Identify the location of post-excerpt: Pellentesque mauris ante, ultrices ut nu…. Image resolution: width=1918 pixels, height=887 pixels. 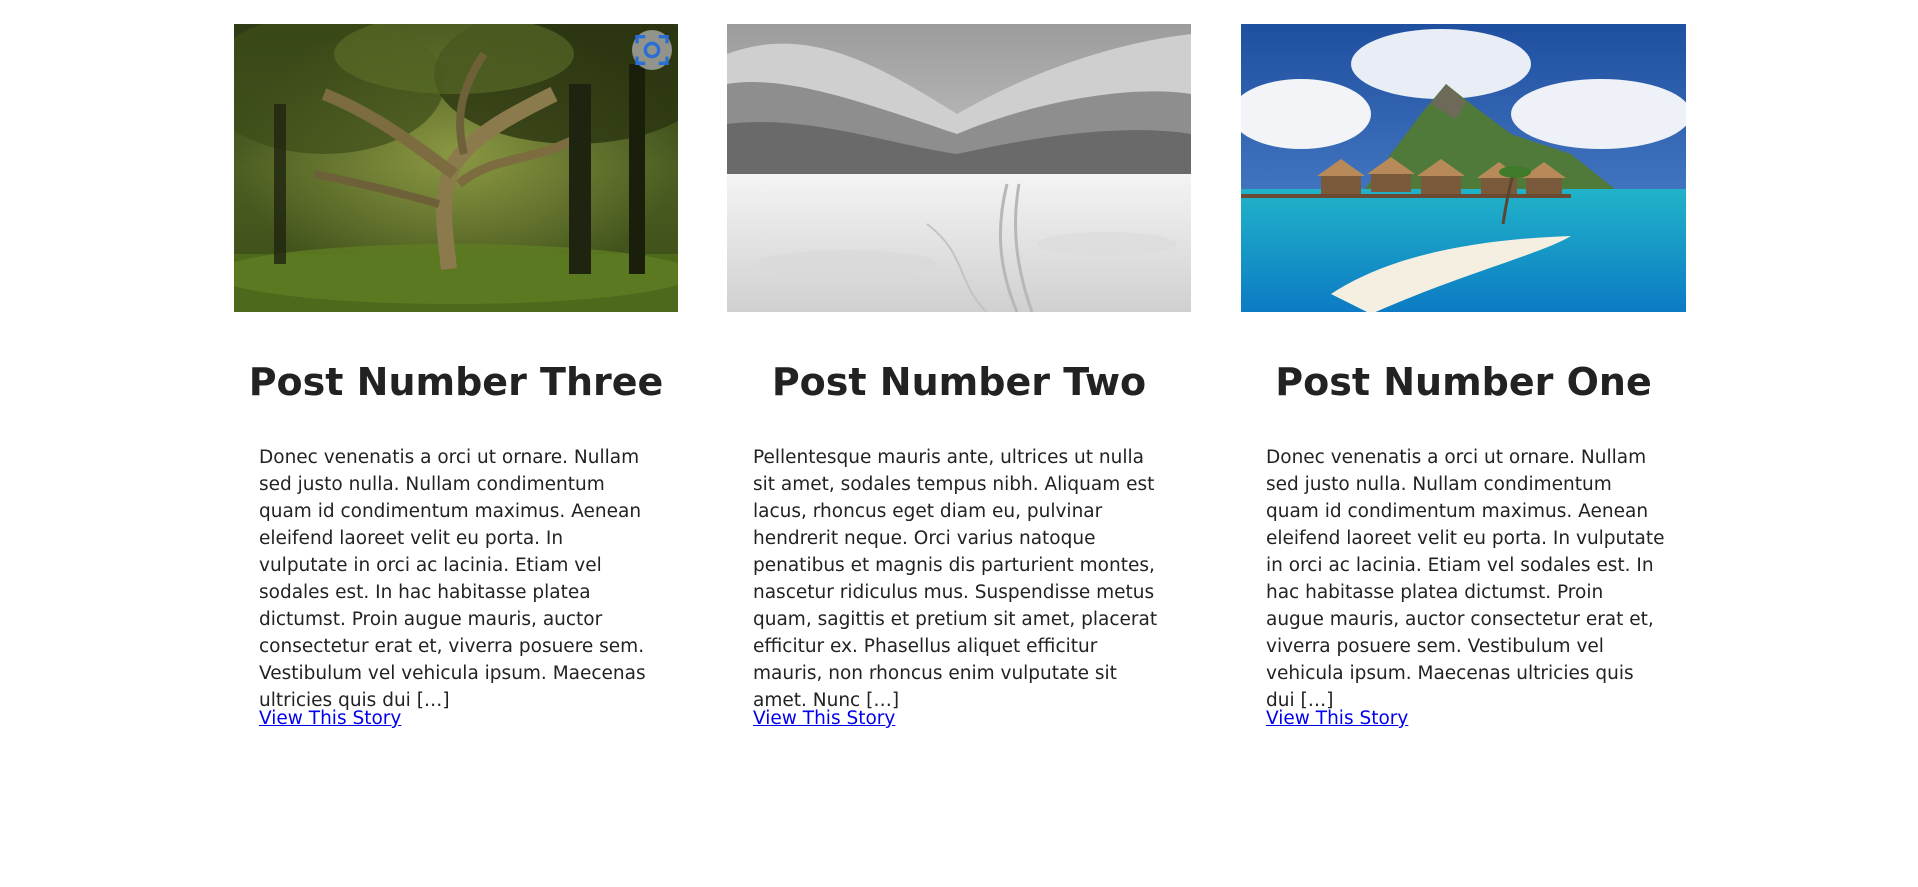
(955, 579).